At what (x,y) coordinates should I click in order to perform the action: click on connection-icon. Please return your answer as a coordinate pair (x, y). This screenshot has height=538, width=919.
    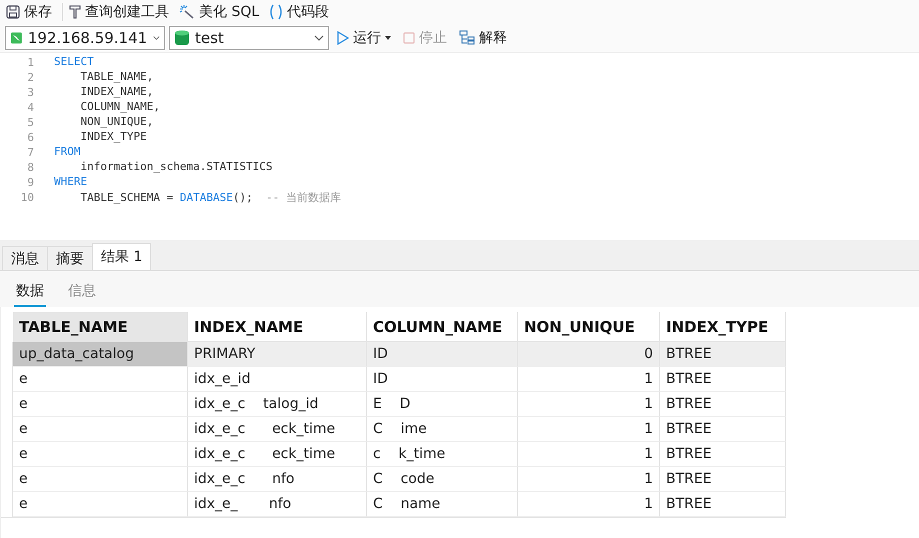
    Looking at the image, I should click on (16, 38).